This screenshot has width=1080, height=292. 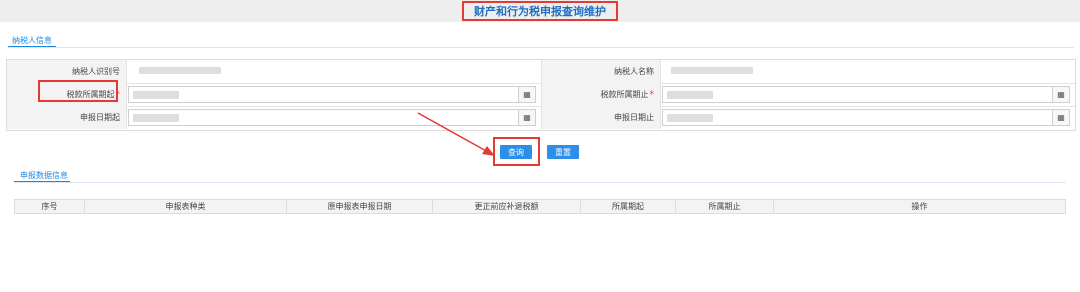 I want to click on column-header: 所属期止, so click(x=725, y=206).